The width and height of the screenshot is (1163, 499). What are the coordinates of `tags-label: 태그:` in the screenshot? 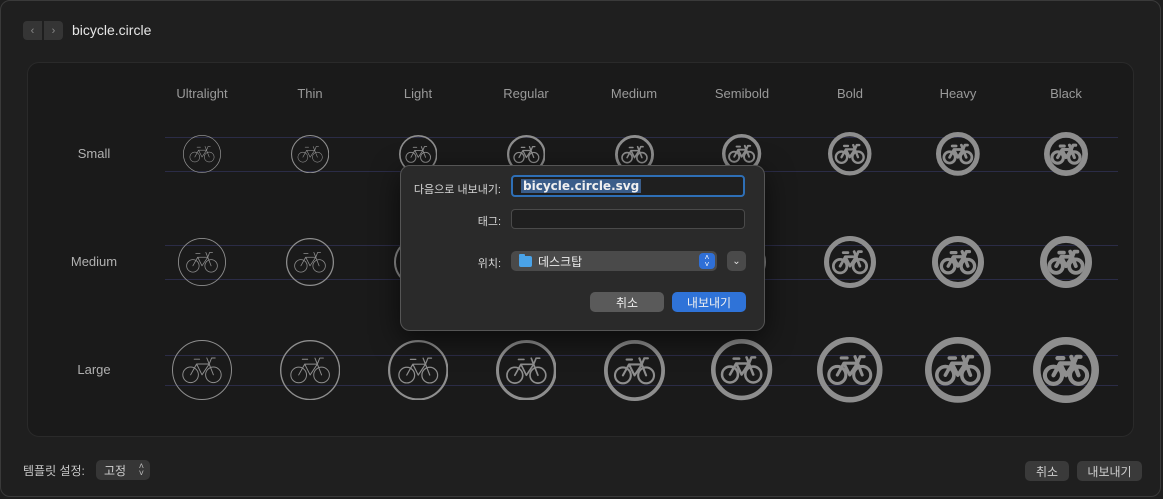 It's located at (489, 222).